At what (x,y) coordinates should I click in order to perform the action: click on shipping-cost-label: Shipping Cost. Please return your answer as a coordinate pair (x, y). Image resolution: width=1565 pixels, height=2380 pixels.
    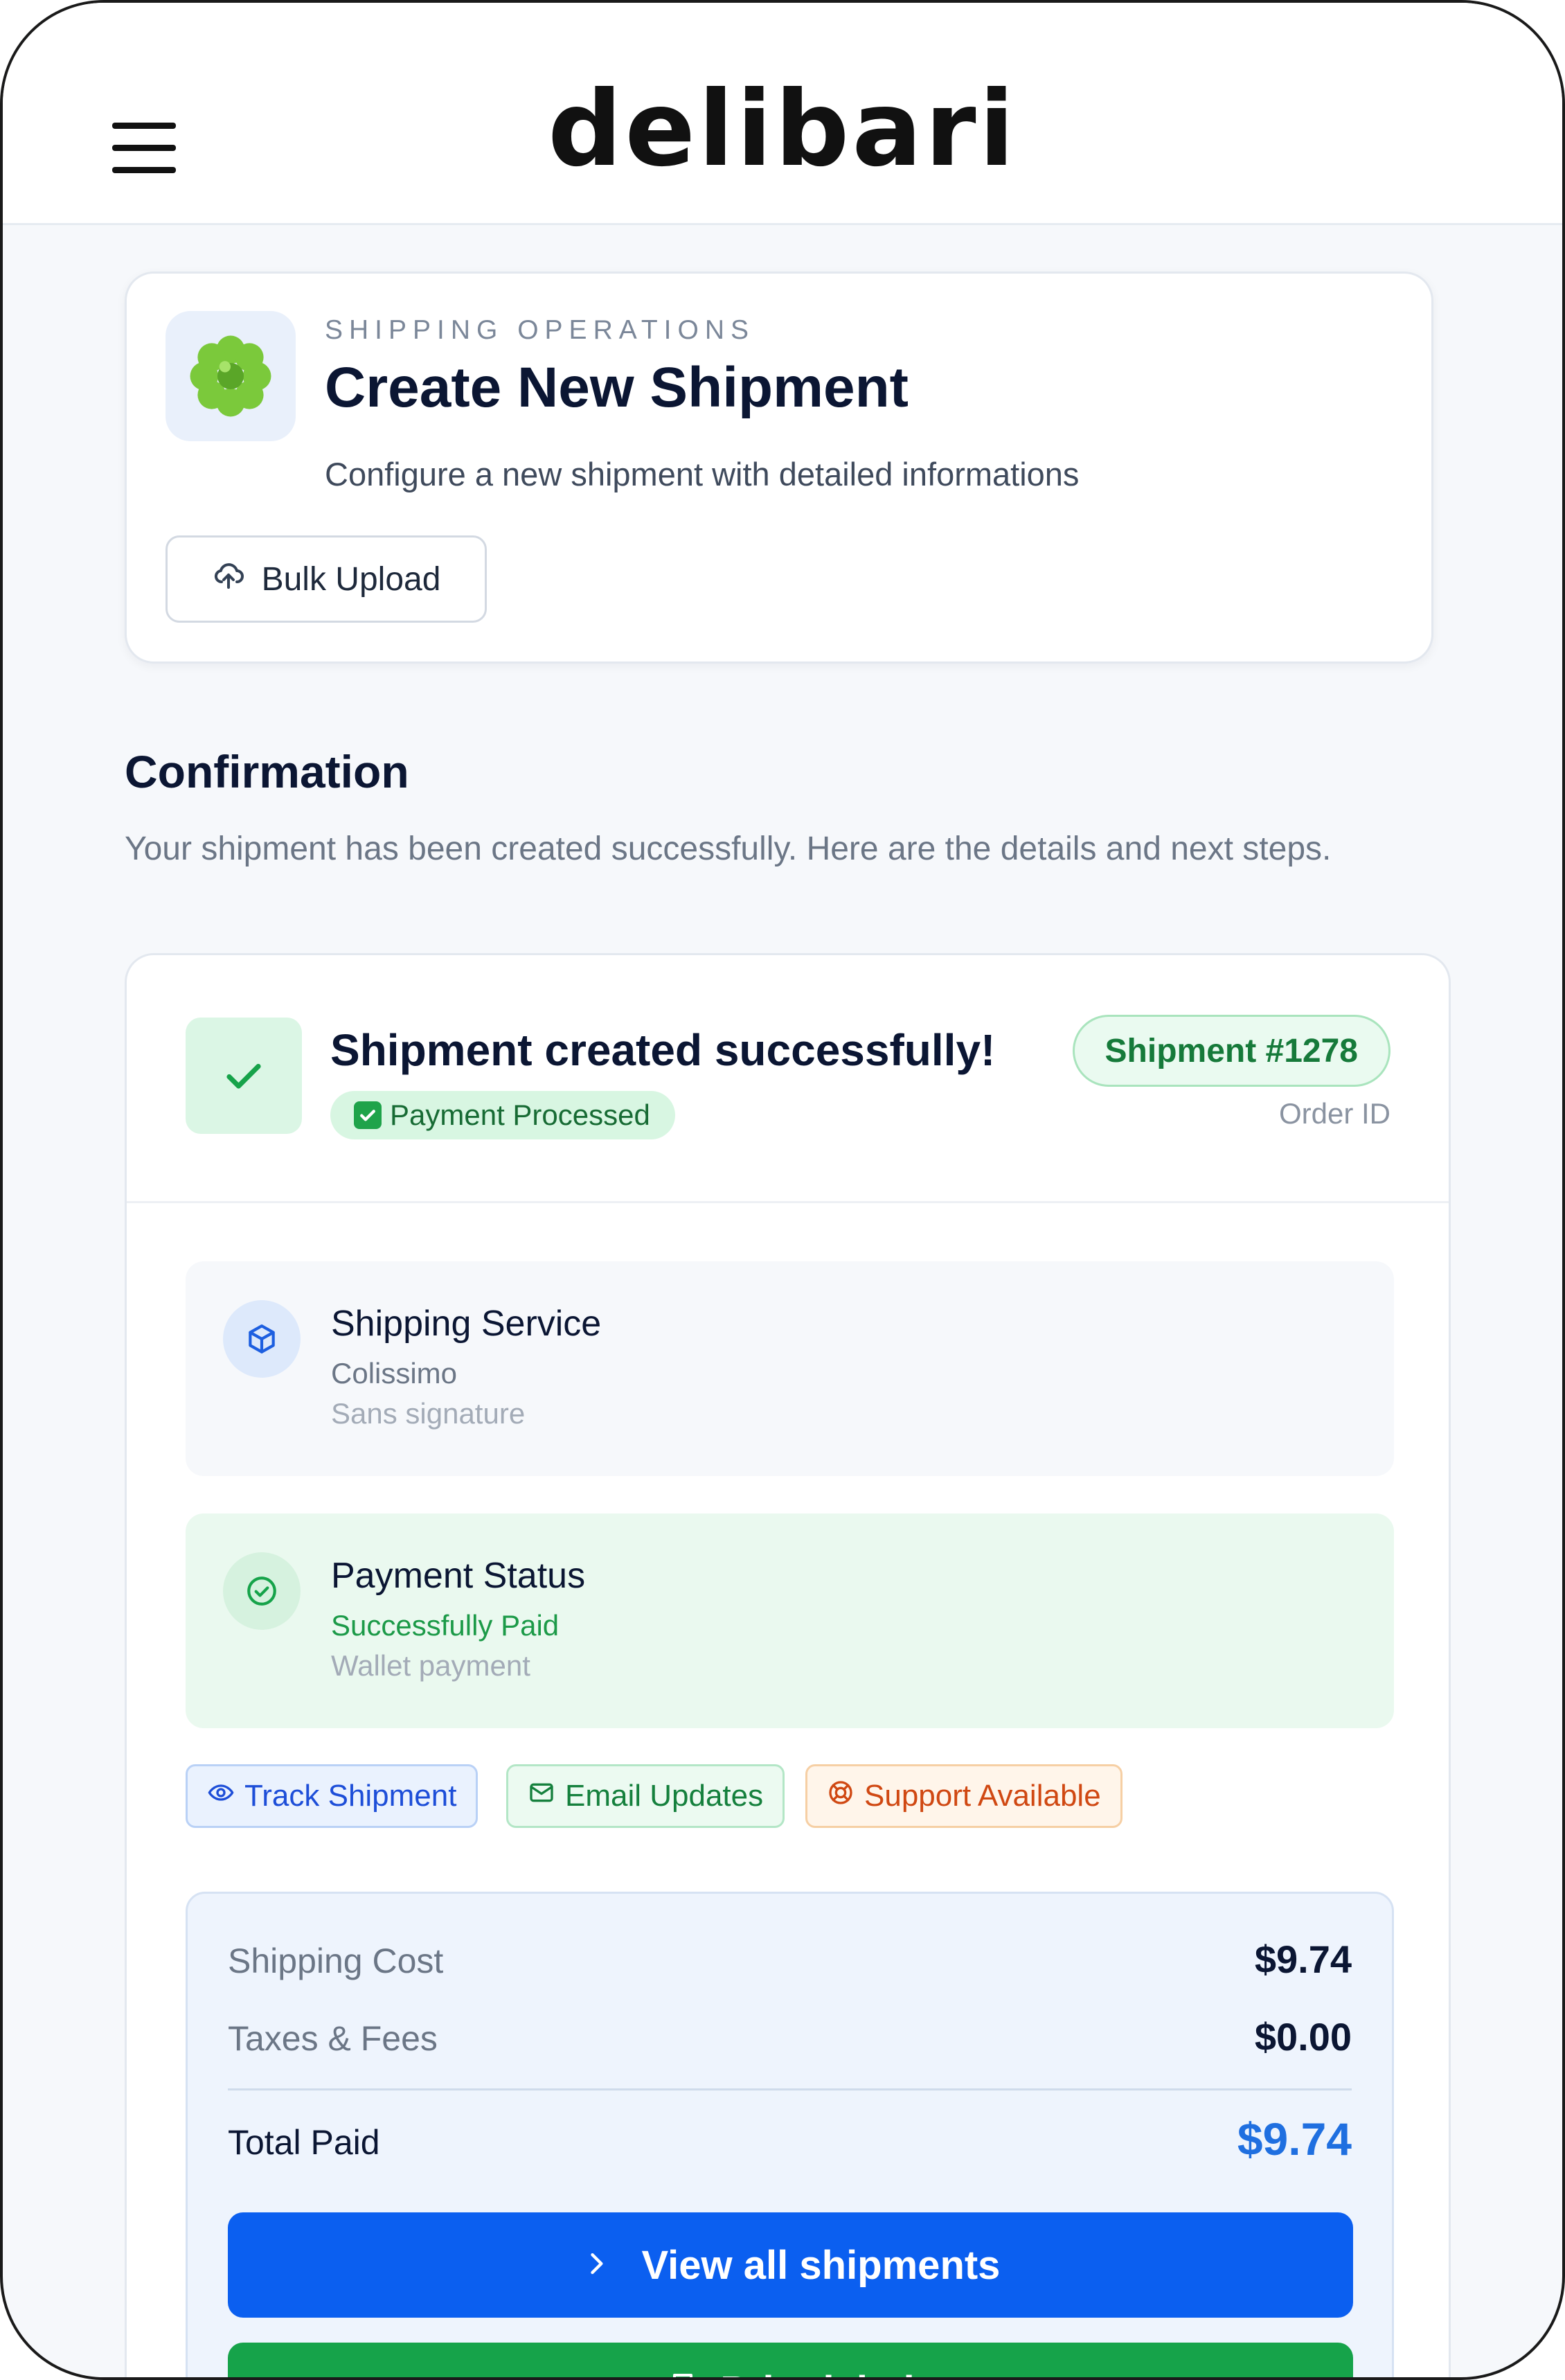
    Looking at the image, I should click on (336, 1961).